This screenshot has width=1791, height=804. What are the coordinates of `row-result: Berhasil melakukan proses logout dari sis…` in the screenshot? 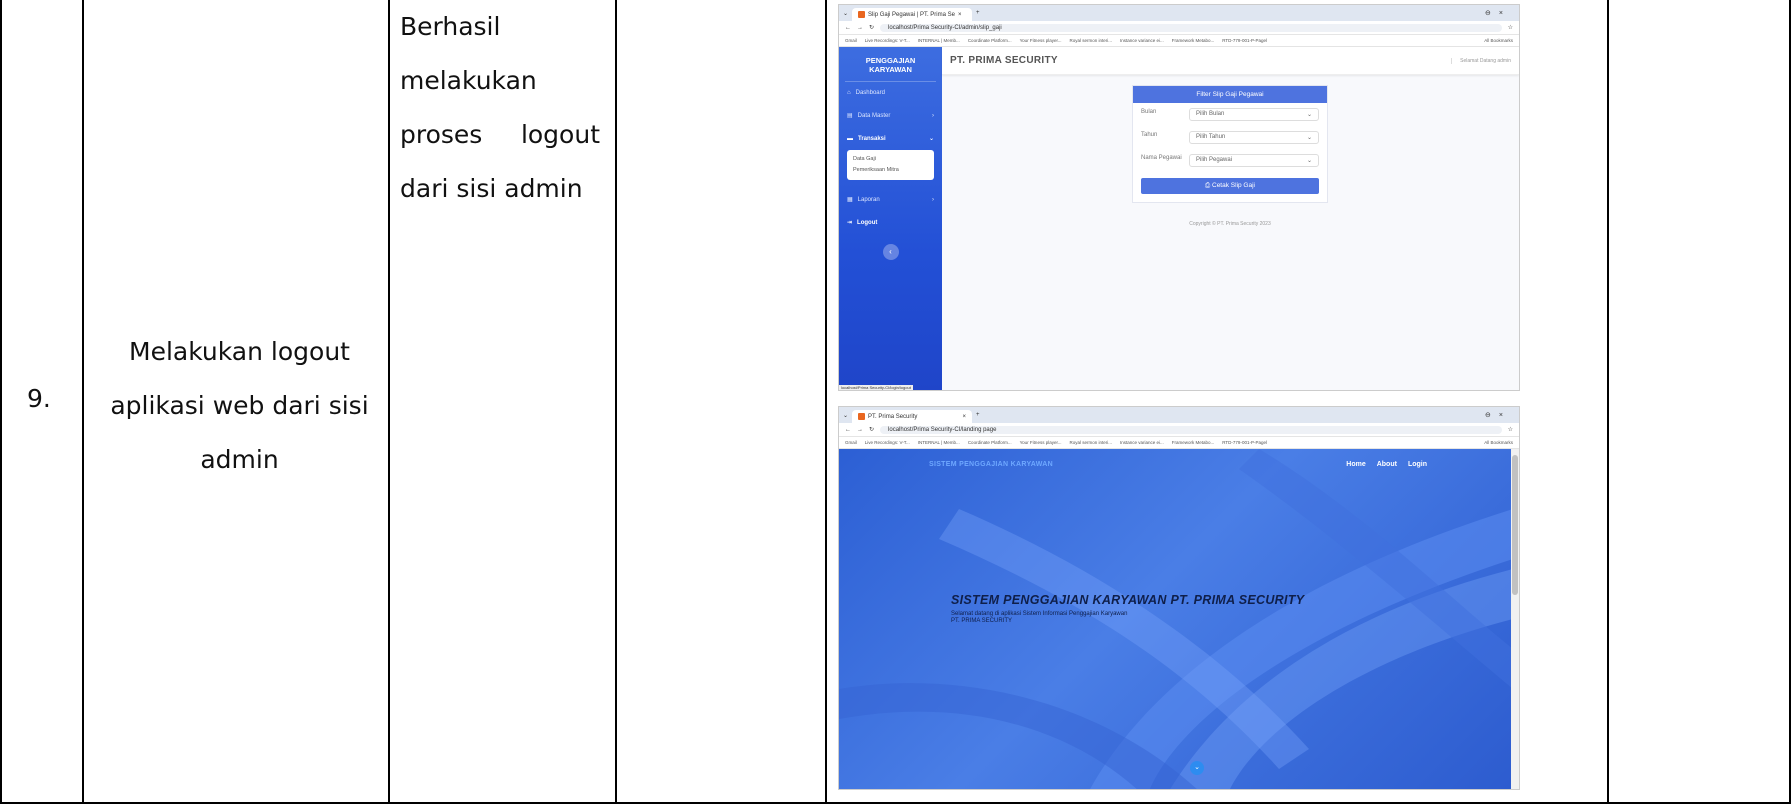 It's located at (500, 108).